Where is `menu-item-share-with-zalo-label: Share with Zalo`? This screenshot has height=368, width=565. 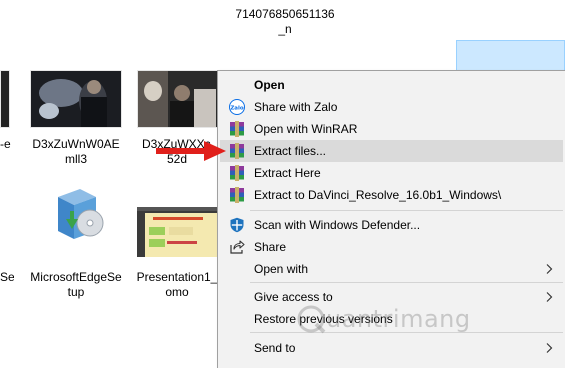
menu-item-share-with-zalo-label: Share with Zalo is located at coordinates (296, 107).